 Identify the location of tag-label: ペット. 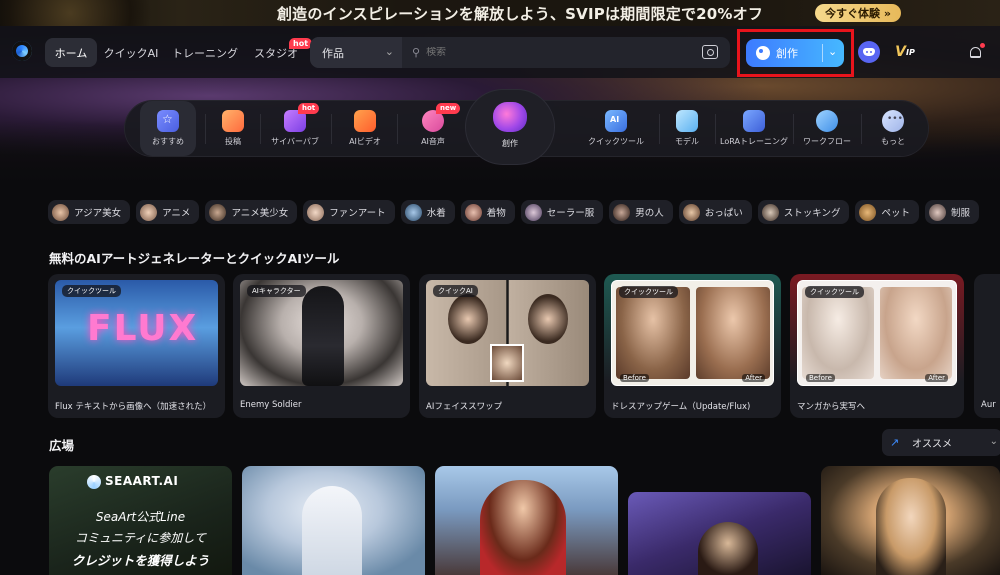
(895, 213).